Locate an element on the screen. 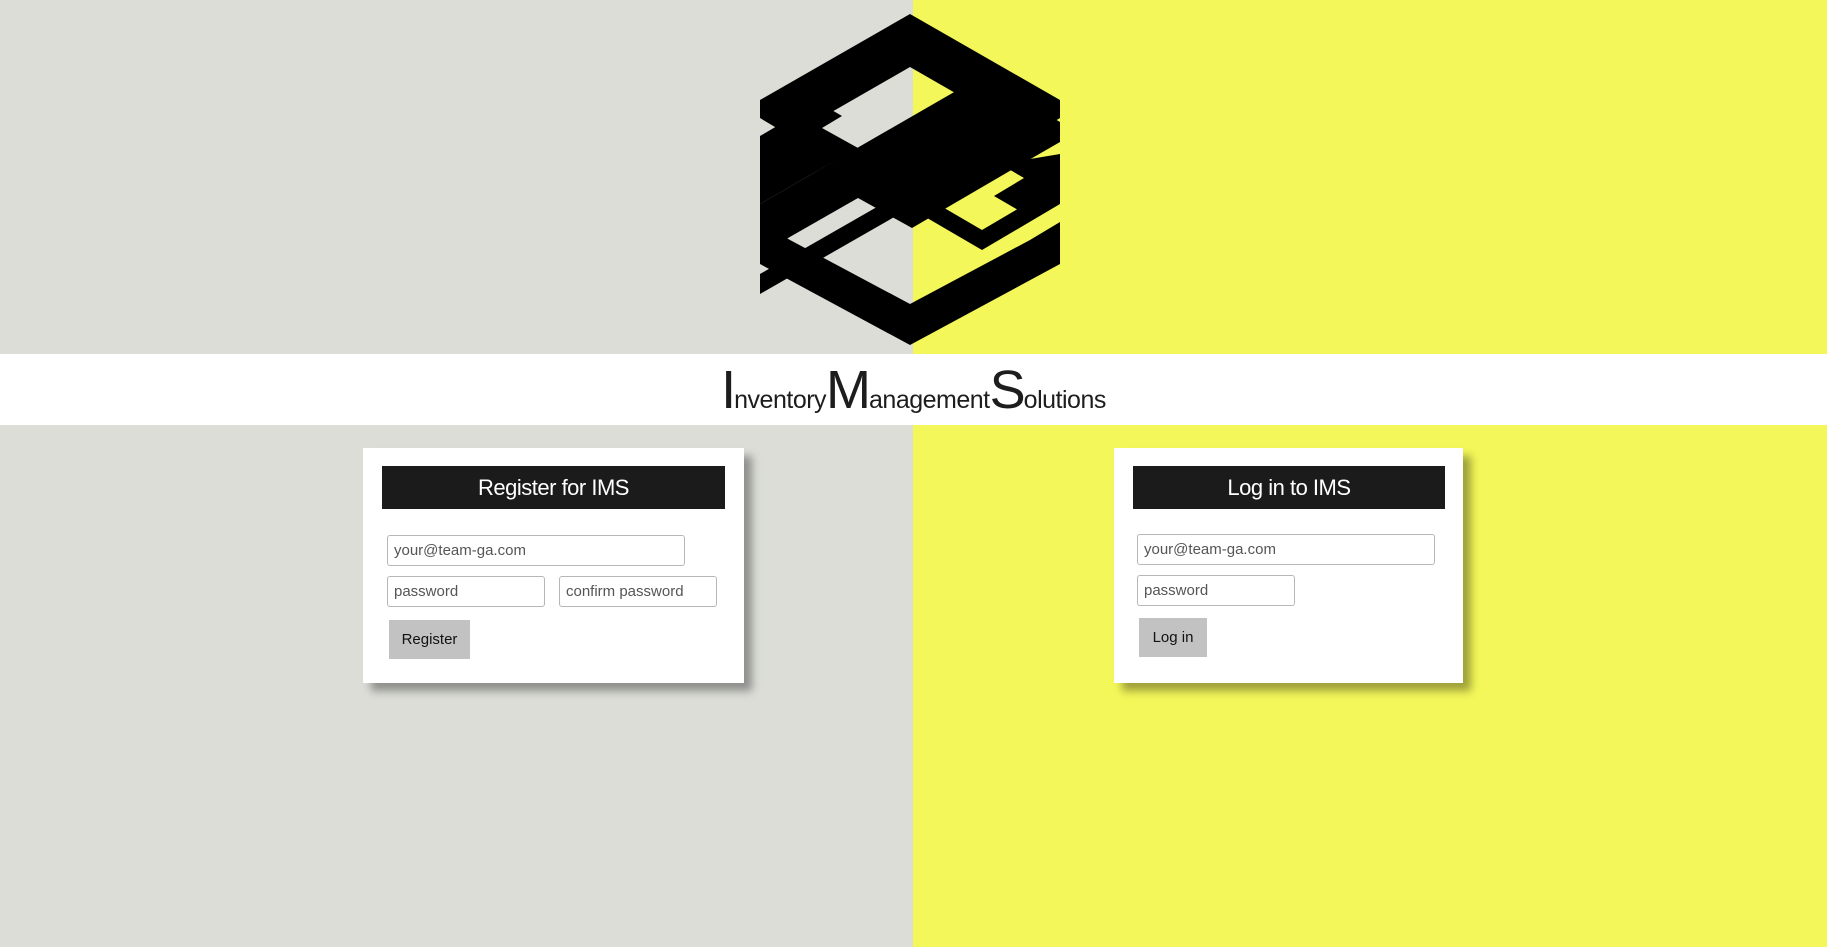 The height and width of the screenshot is (947, 1827). brand-initial-m: M is located at coordinates (848, 389).